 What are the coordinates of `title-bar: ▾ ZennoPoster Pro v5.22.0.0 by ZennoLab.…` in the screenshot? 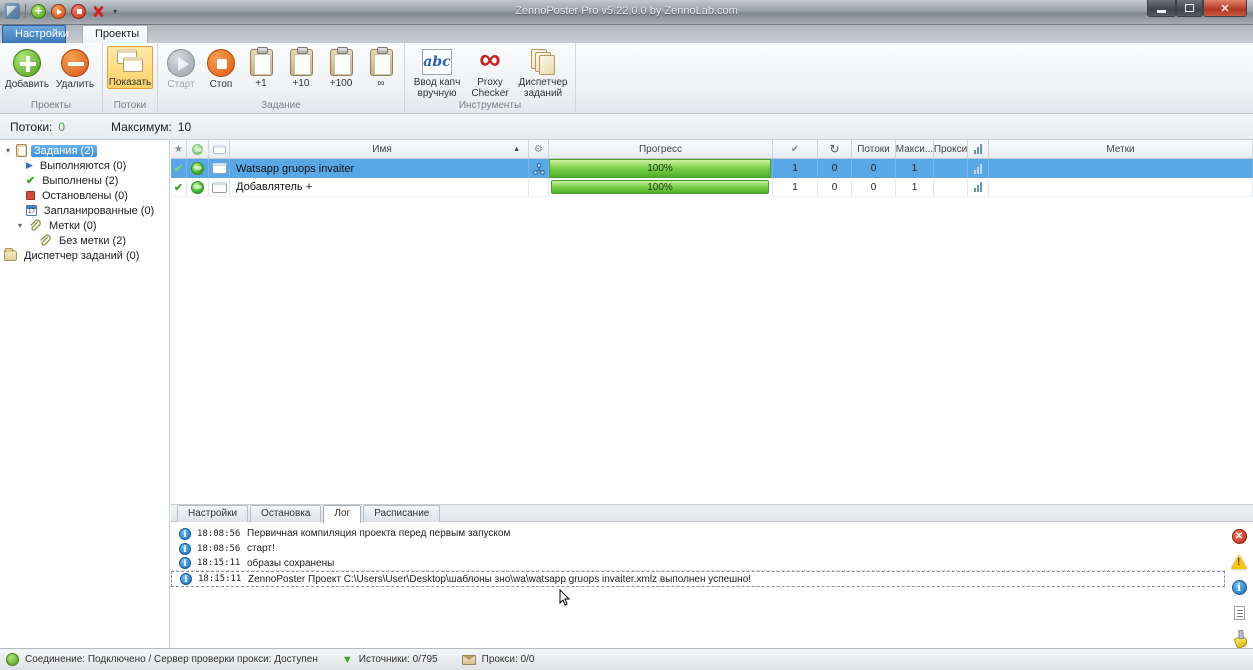 It's located at (626, 12).